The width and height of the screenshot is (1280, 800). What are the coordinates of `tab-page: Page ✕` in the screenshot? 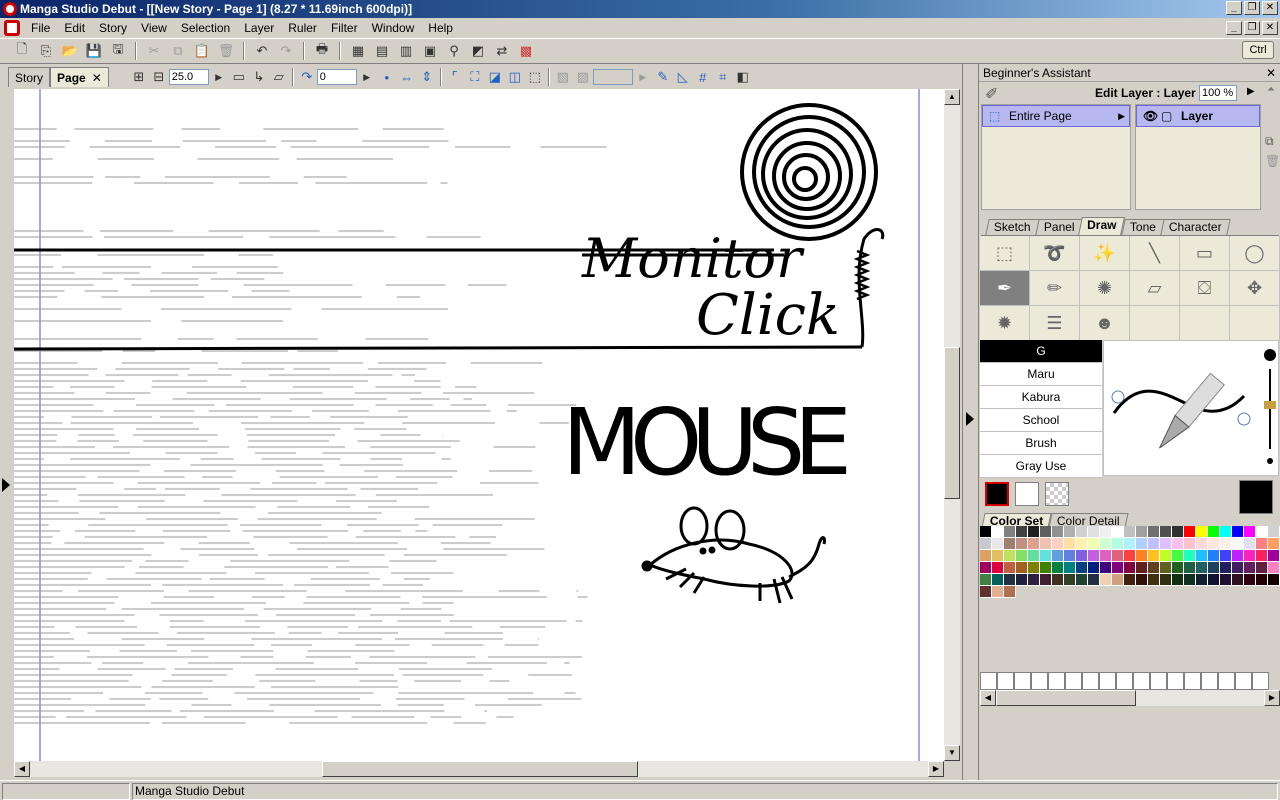 It's located at (79, 77).